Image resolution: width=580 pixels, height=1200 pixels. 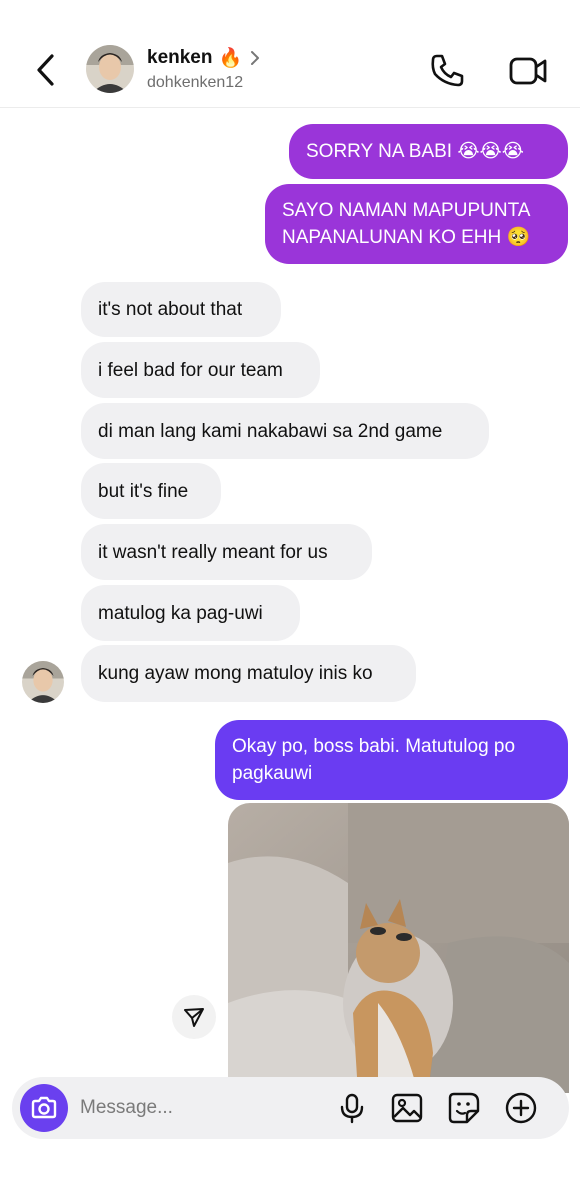 I want to click on message-text: SORRY NA BABI 😭😭😭, so click(x=415, y=151).